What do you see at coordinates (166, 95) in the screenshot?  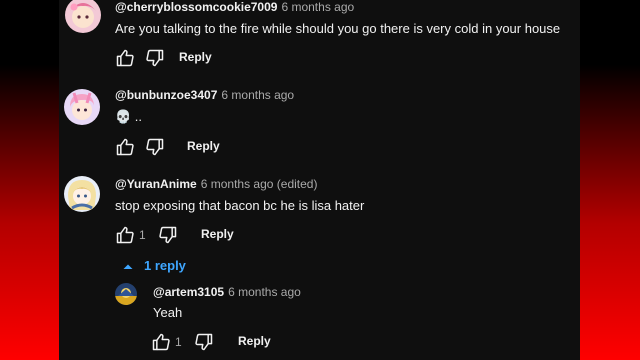 I see `comment-author: @bunbunzoe3407` at bounding box center [166, 95].